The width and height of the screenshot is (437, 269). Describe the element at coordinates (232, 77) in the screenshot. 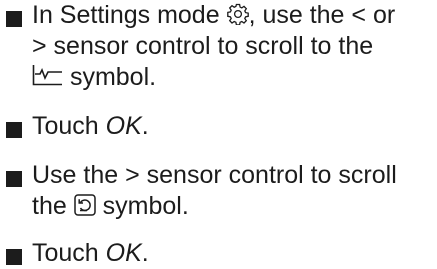

I see `step-line: symbol.` at that location.